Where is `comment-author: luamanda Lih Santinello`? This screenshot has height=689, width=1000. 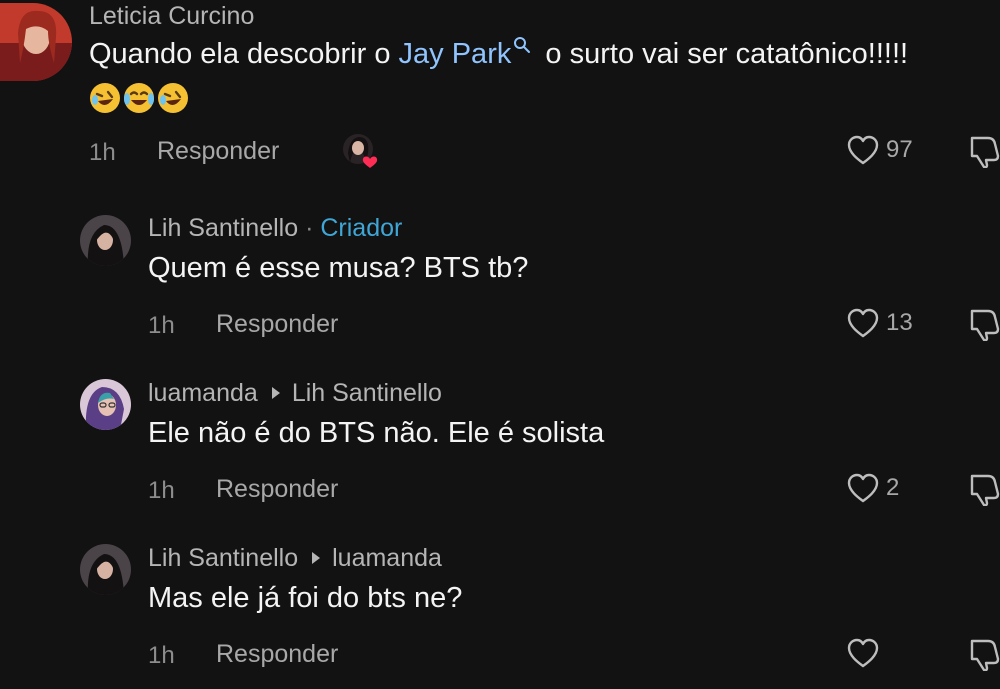
comment-author: luamanda Lih Santinello is located at coordinates (295, 393).